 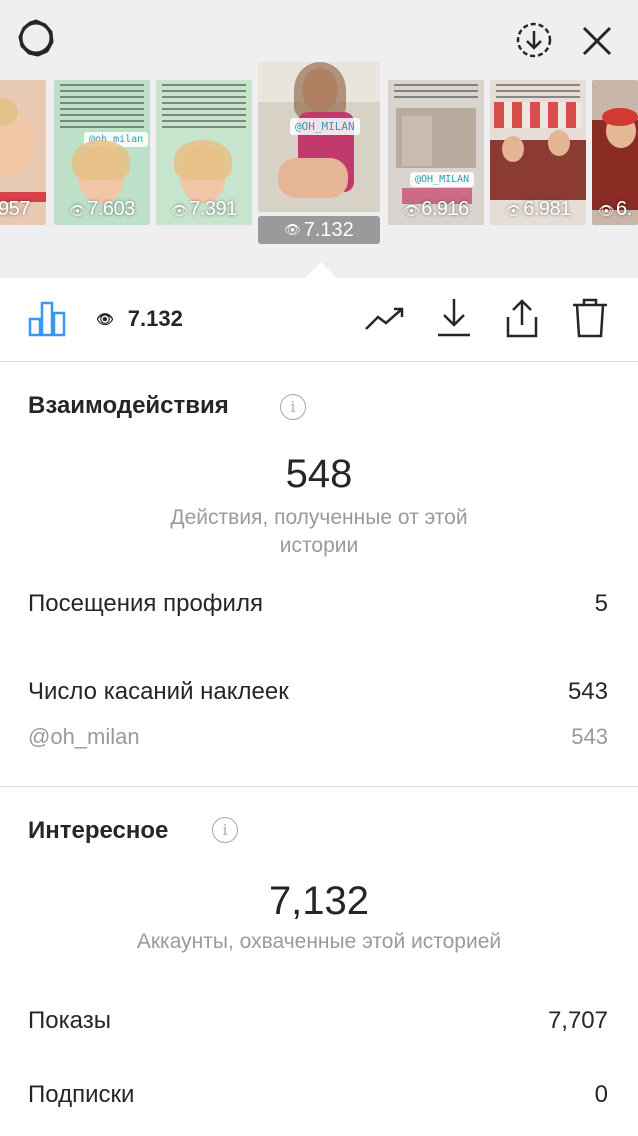 I want to click on stat-value: 7,707, so click(x=577, y=1020).